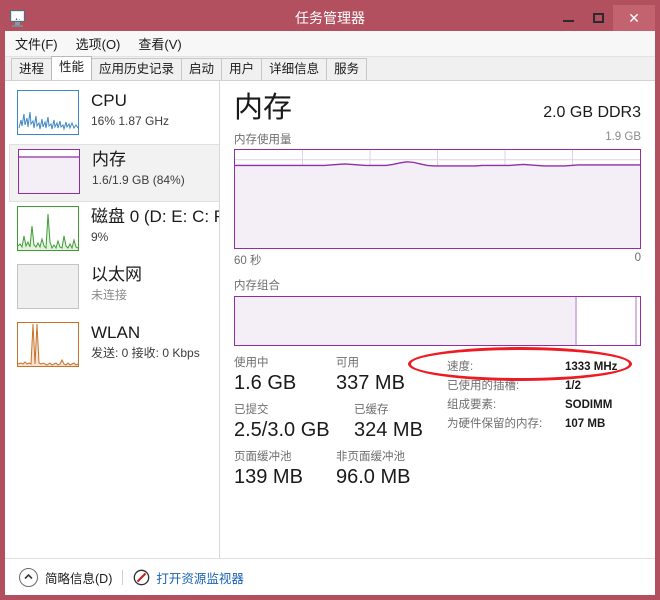 The width and height of the screenshot is (660, 600). I want to click on tab-performance: 性能, so click(72, 68).